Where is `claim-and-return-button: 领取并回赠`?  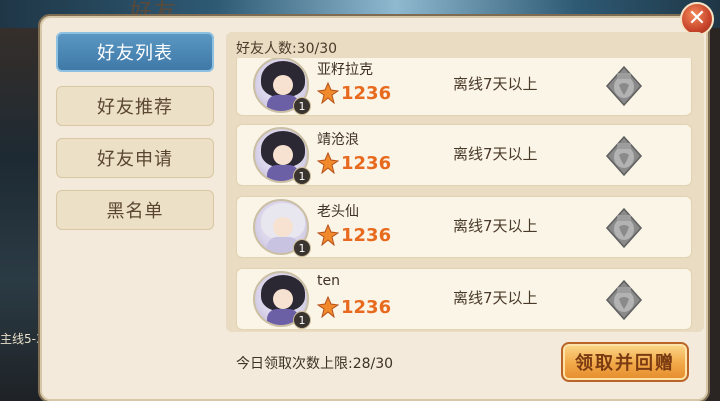 claim-and-return-button: 领取并回赠 is located at coordinates (625, 362).